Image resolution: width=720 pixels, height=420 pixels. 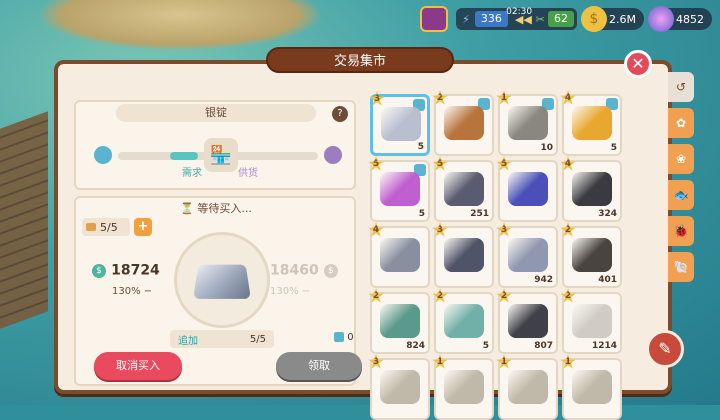 What do you see at coordinates (91, 227) in the screenshot?
I see `ticket-icon` at bounding box center [91, 227].